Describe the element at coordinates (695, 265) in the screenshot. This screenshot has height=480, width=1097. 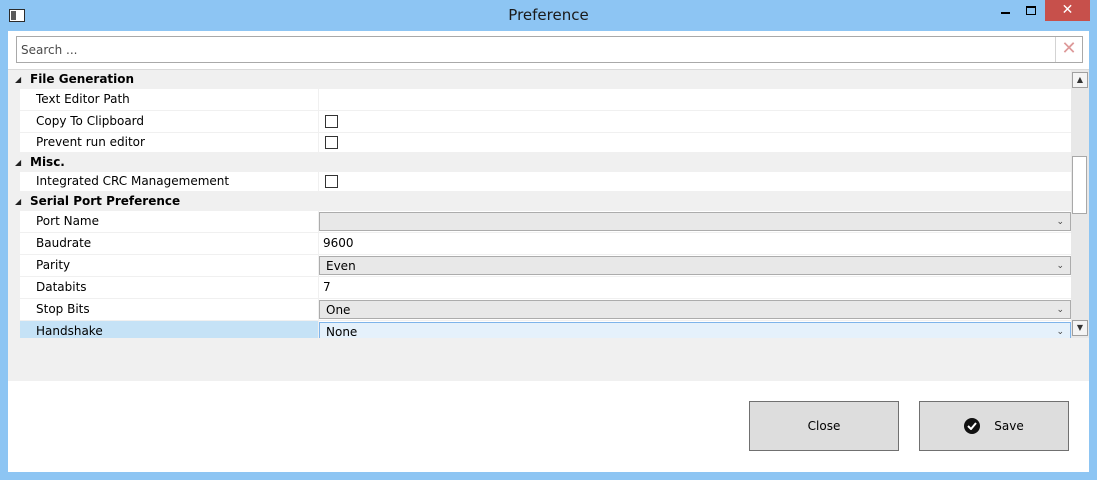
I see `parity-dropdown: Even ⌄` at that location.